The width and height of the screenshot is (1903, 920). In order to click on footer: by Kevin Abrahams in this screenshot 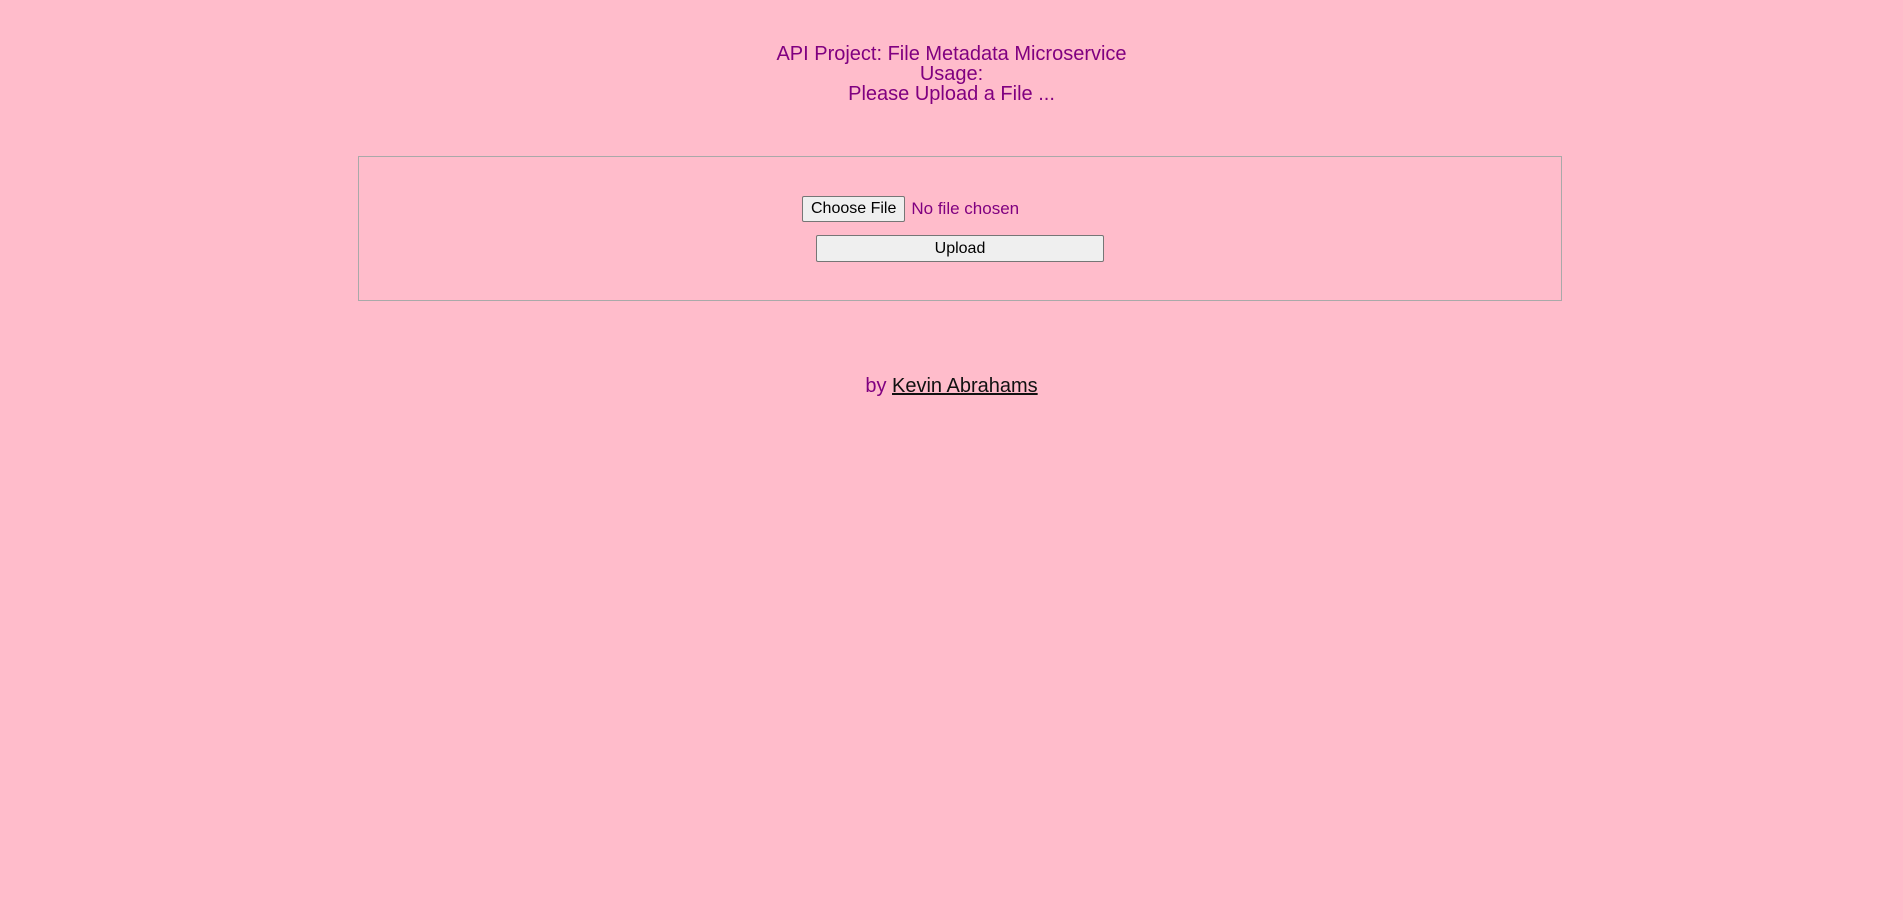, I will do `click(951, 386)`.